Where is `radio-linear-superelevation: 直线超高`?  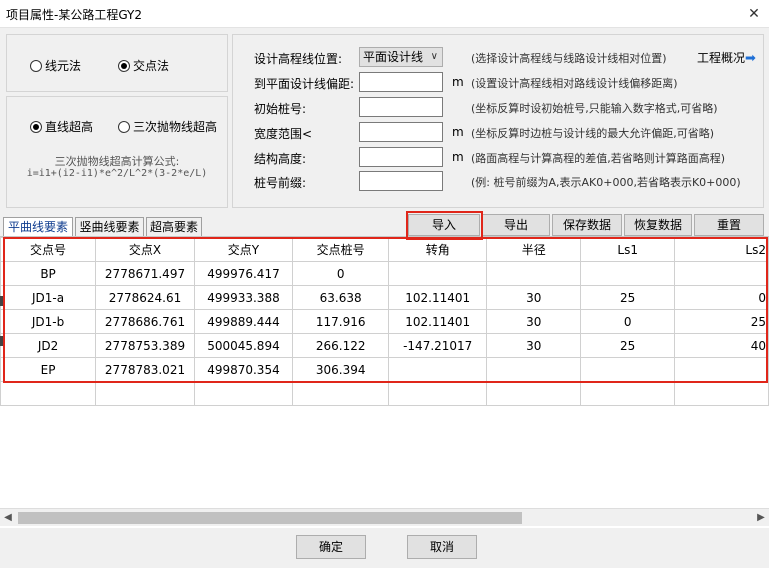
radio-linear-superelevation: 直线超高 is located at coordinates (61, 126).